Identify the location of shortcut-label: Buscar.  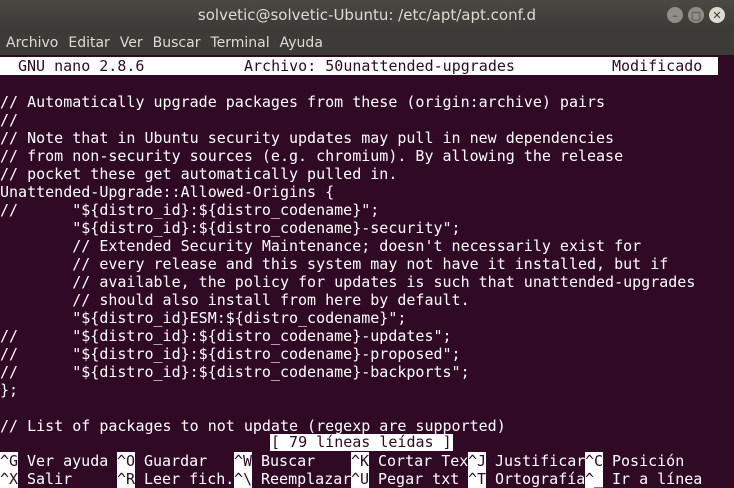
(288, 461).